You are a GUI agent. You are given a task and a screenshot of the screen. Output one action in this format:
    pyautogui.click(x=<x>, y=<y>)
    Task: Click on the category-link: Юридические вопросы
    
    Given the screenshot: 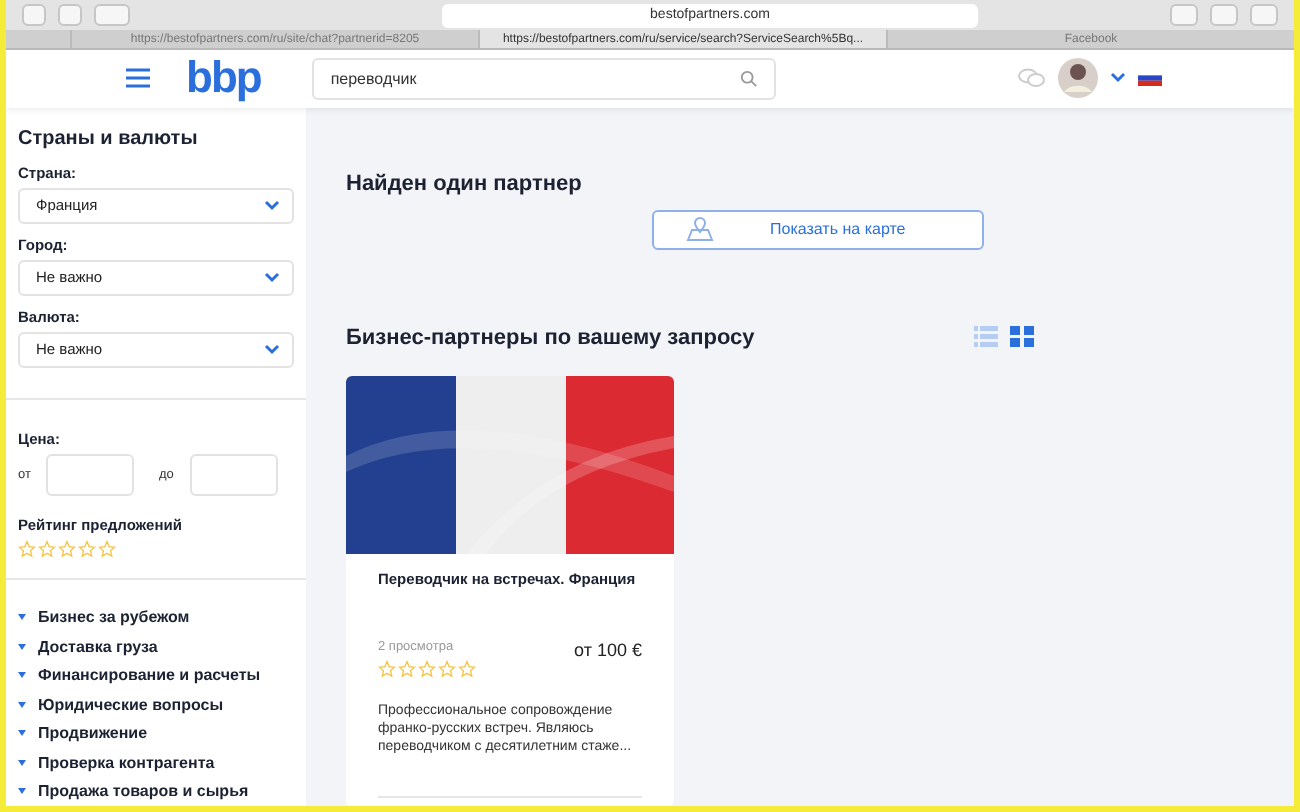 What is the action you would take?
    pyautogui.click(x=131, y=704)
    